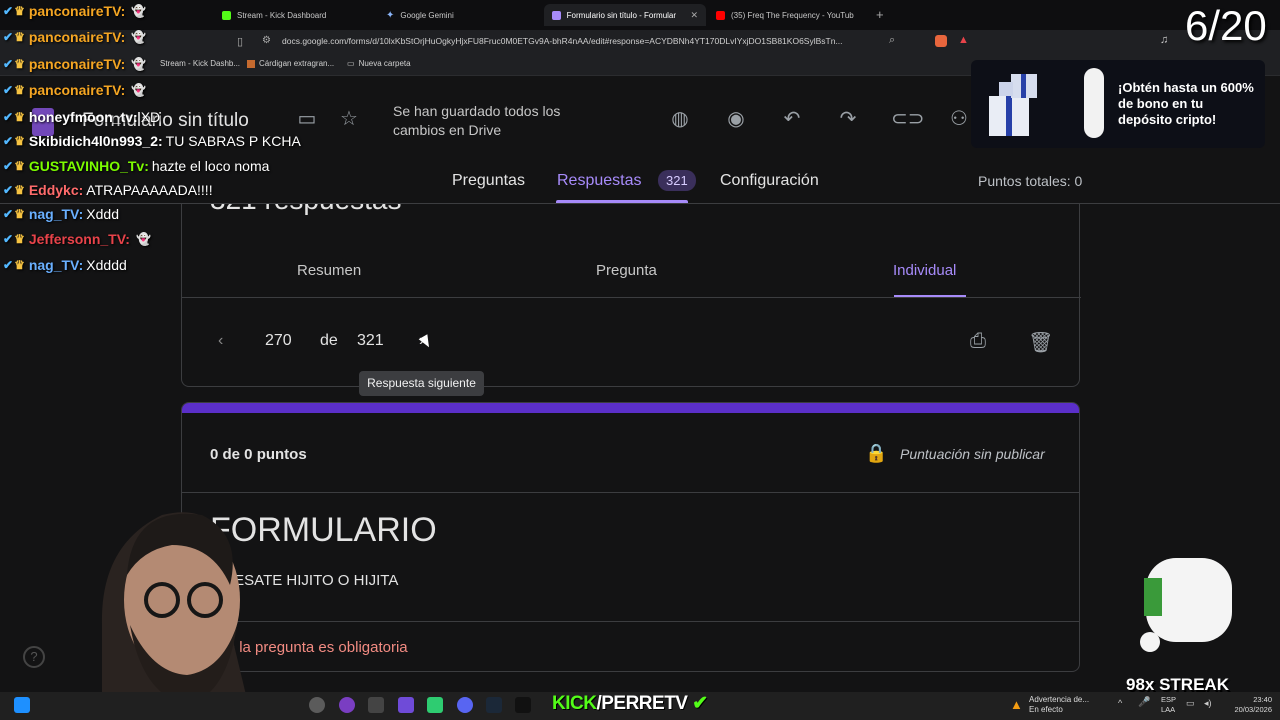 The height and width of the screenshot is (720, 1280). I want to click on tab-gemini: ✦ Google Gemini, so click(458, 15).